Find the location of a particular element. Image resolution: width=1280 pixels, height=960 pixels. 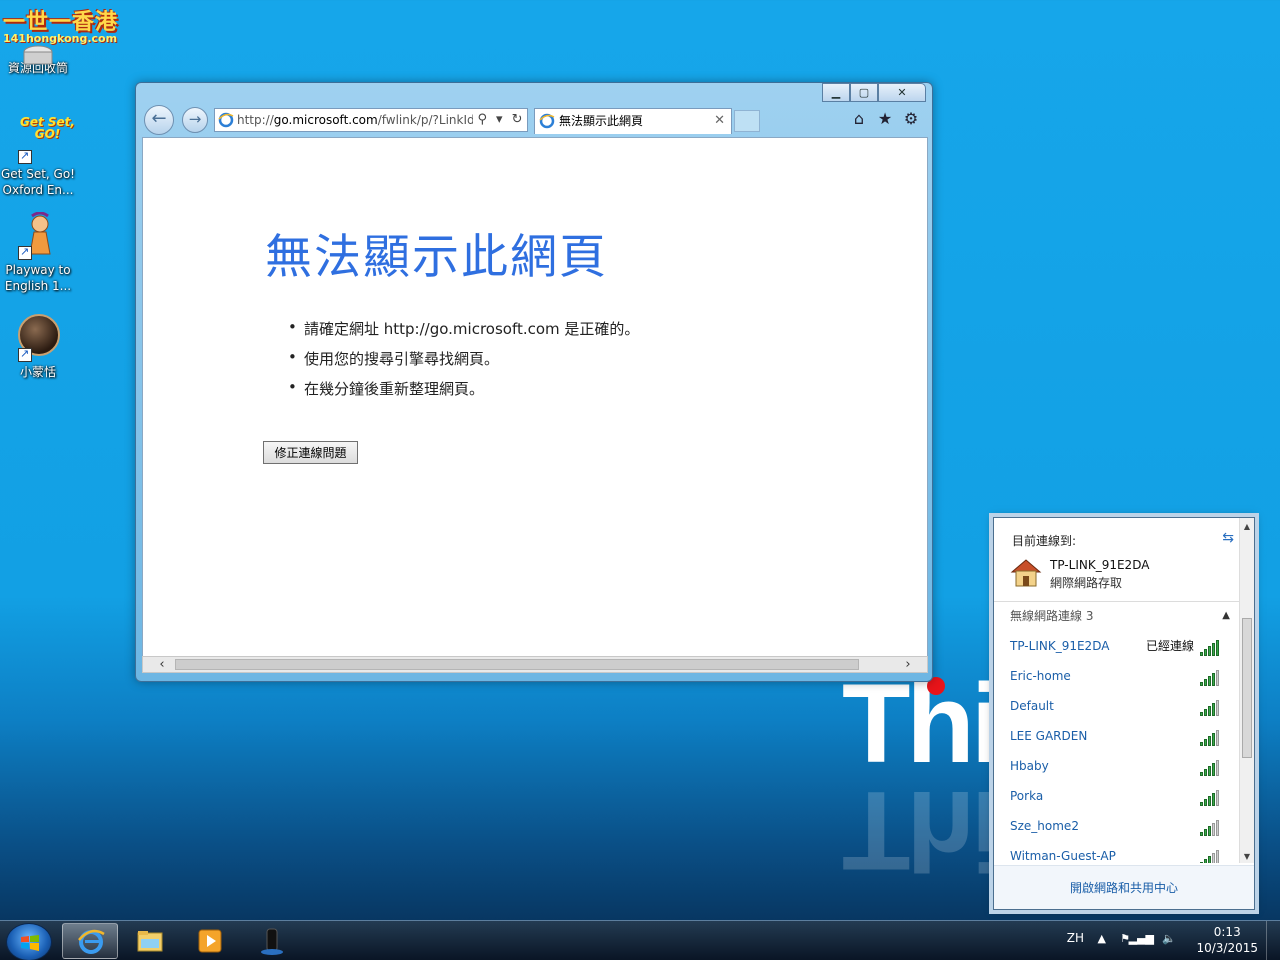

home-icon: ⌂ is located at coordinates (859, 118).